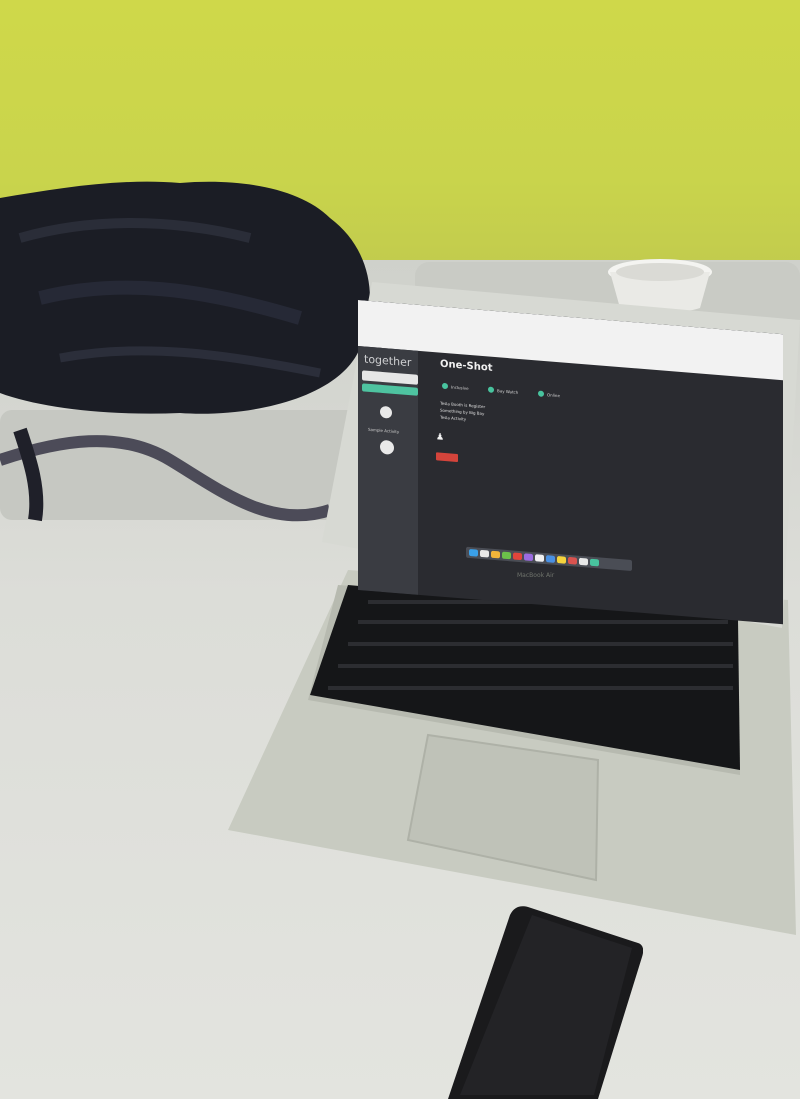 This screenshot has height=1099, width=800. Describe the element at coordinates (549, 394) in the screenshot. I see `tag-3: Online` at that location.